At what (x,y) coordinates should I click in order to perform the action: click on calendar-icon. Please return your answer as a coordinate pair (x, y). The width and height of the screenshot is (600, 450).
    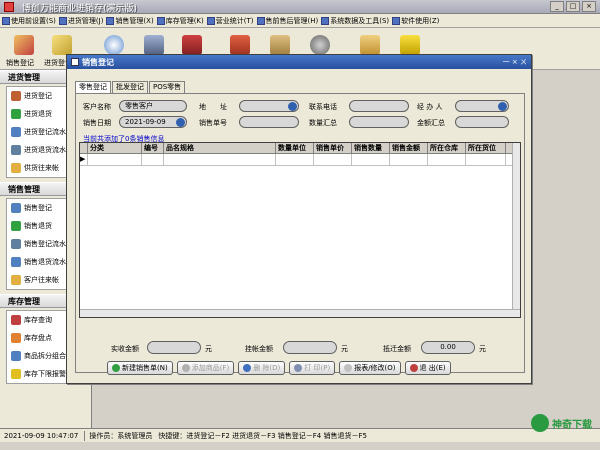
    Looking at the image, I should click on (180, 122).